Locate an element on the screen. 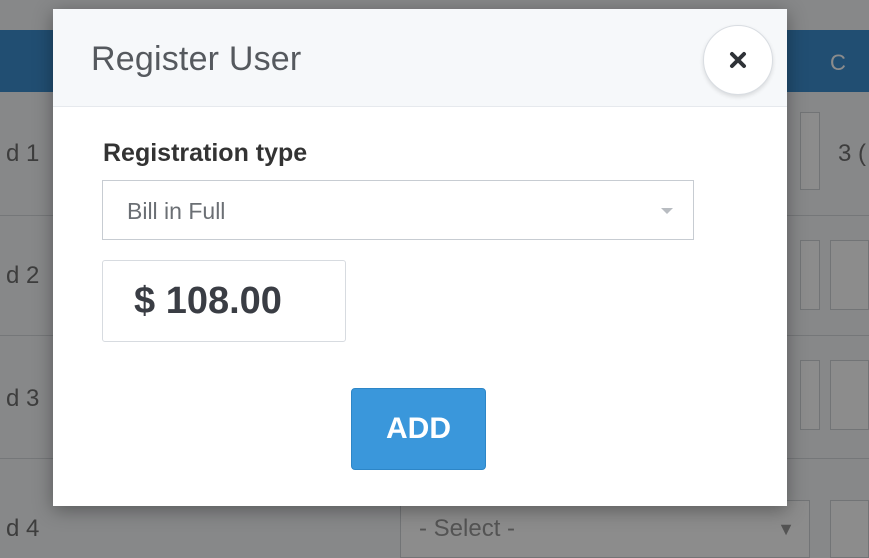 The image size is (869, 558). amount-value: $ 108.00 is located at coordinates (208, 301).